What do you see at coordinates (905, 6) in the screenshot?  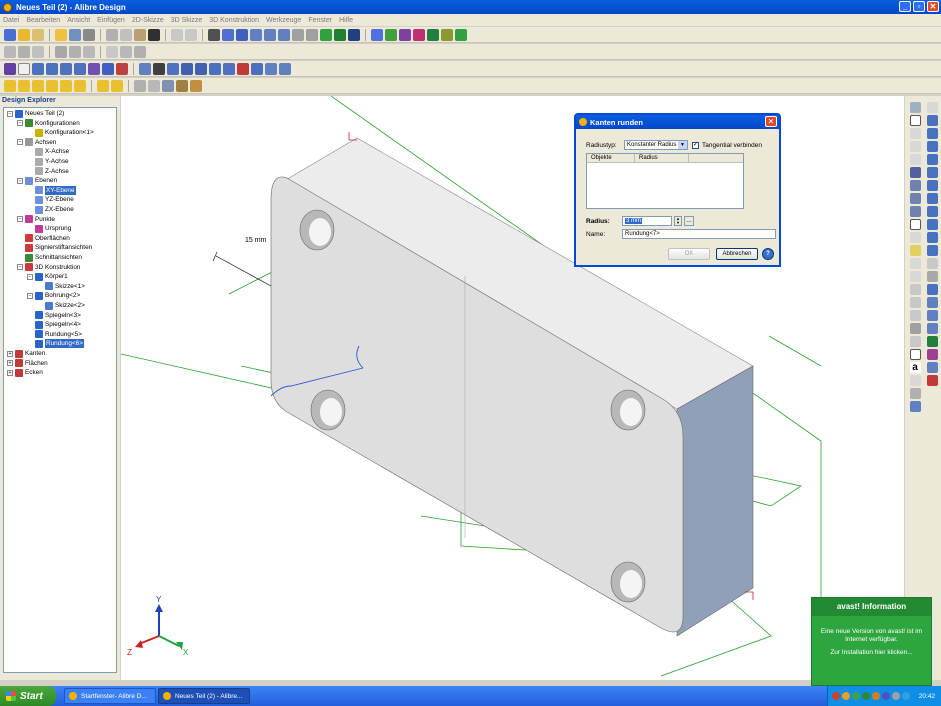 I see `minimize-button: _` at bounding box center [905, 6].